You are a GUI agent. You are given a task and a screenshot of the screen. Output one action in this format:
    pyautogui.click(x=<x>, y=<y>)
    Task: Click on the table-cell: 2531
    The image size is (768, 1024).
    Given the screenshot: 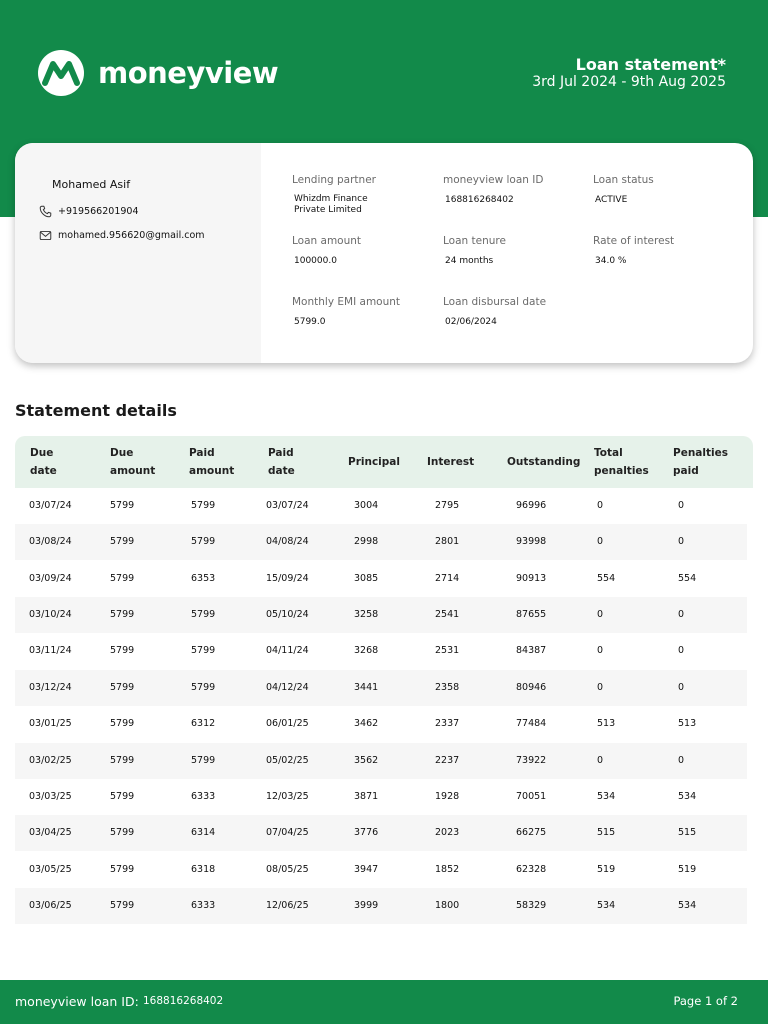 What is the action you would take?
    pyautogui.click(x=447, y=650)
    